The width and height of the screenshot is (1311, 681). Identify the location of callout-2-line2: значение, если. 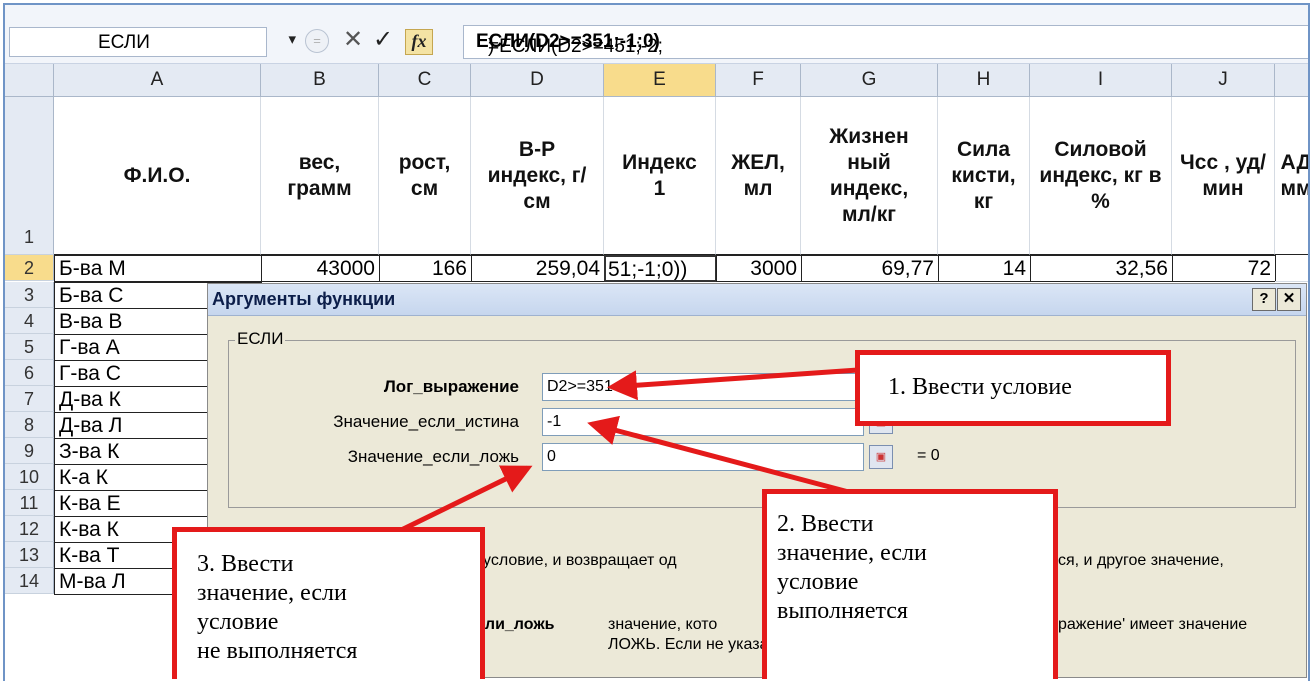
(852, 553).